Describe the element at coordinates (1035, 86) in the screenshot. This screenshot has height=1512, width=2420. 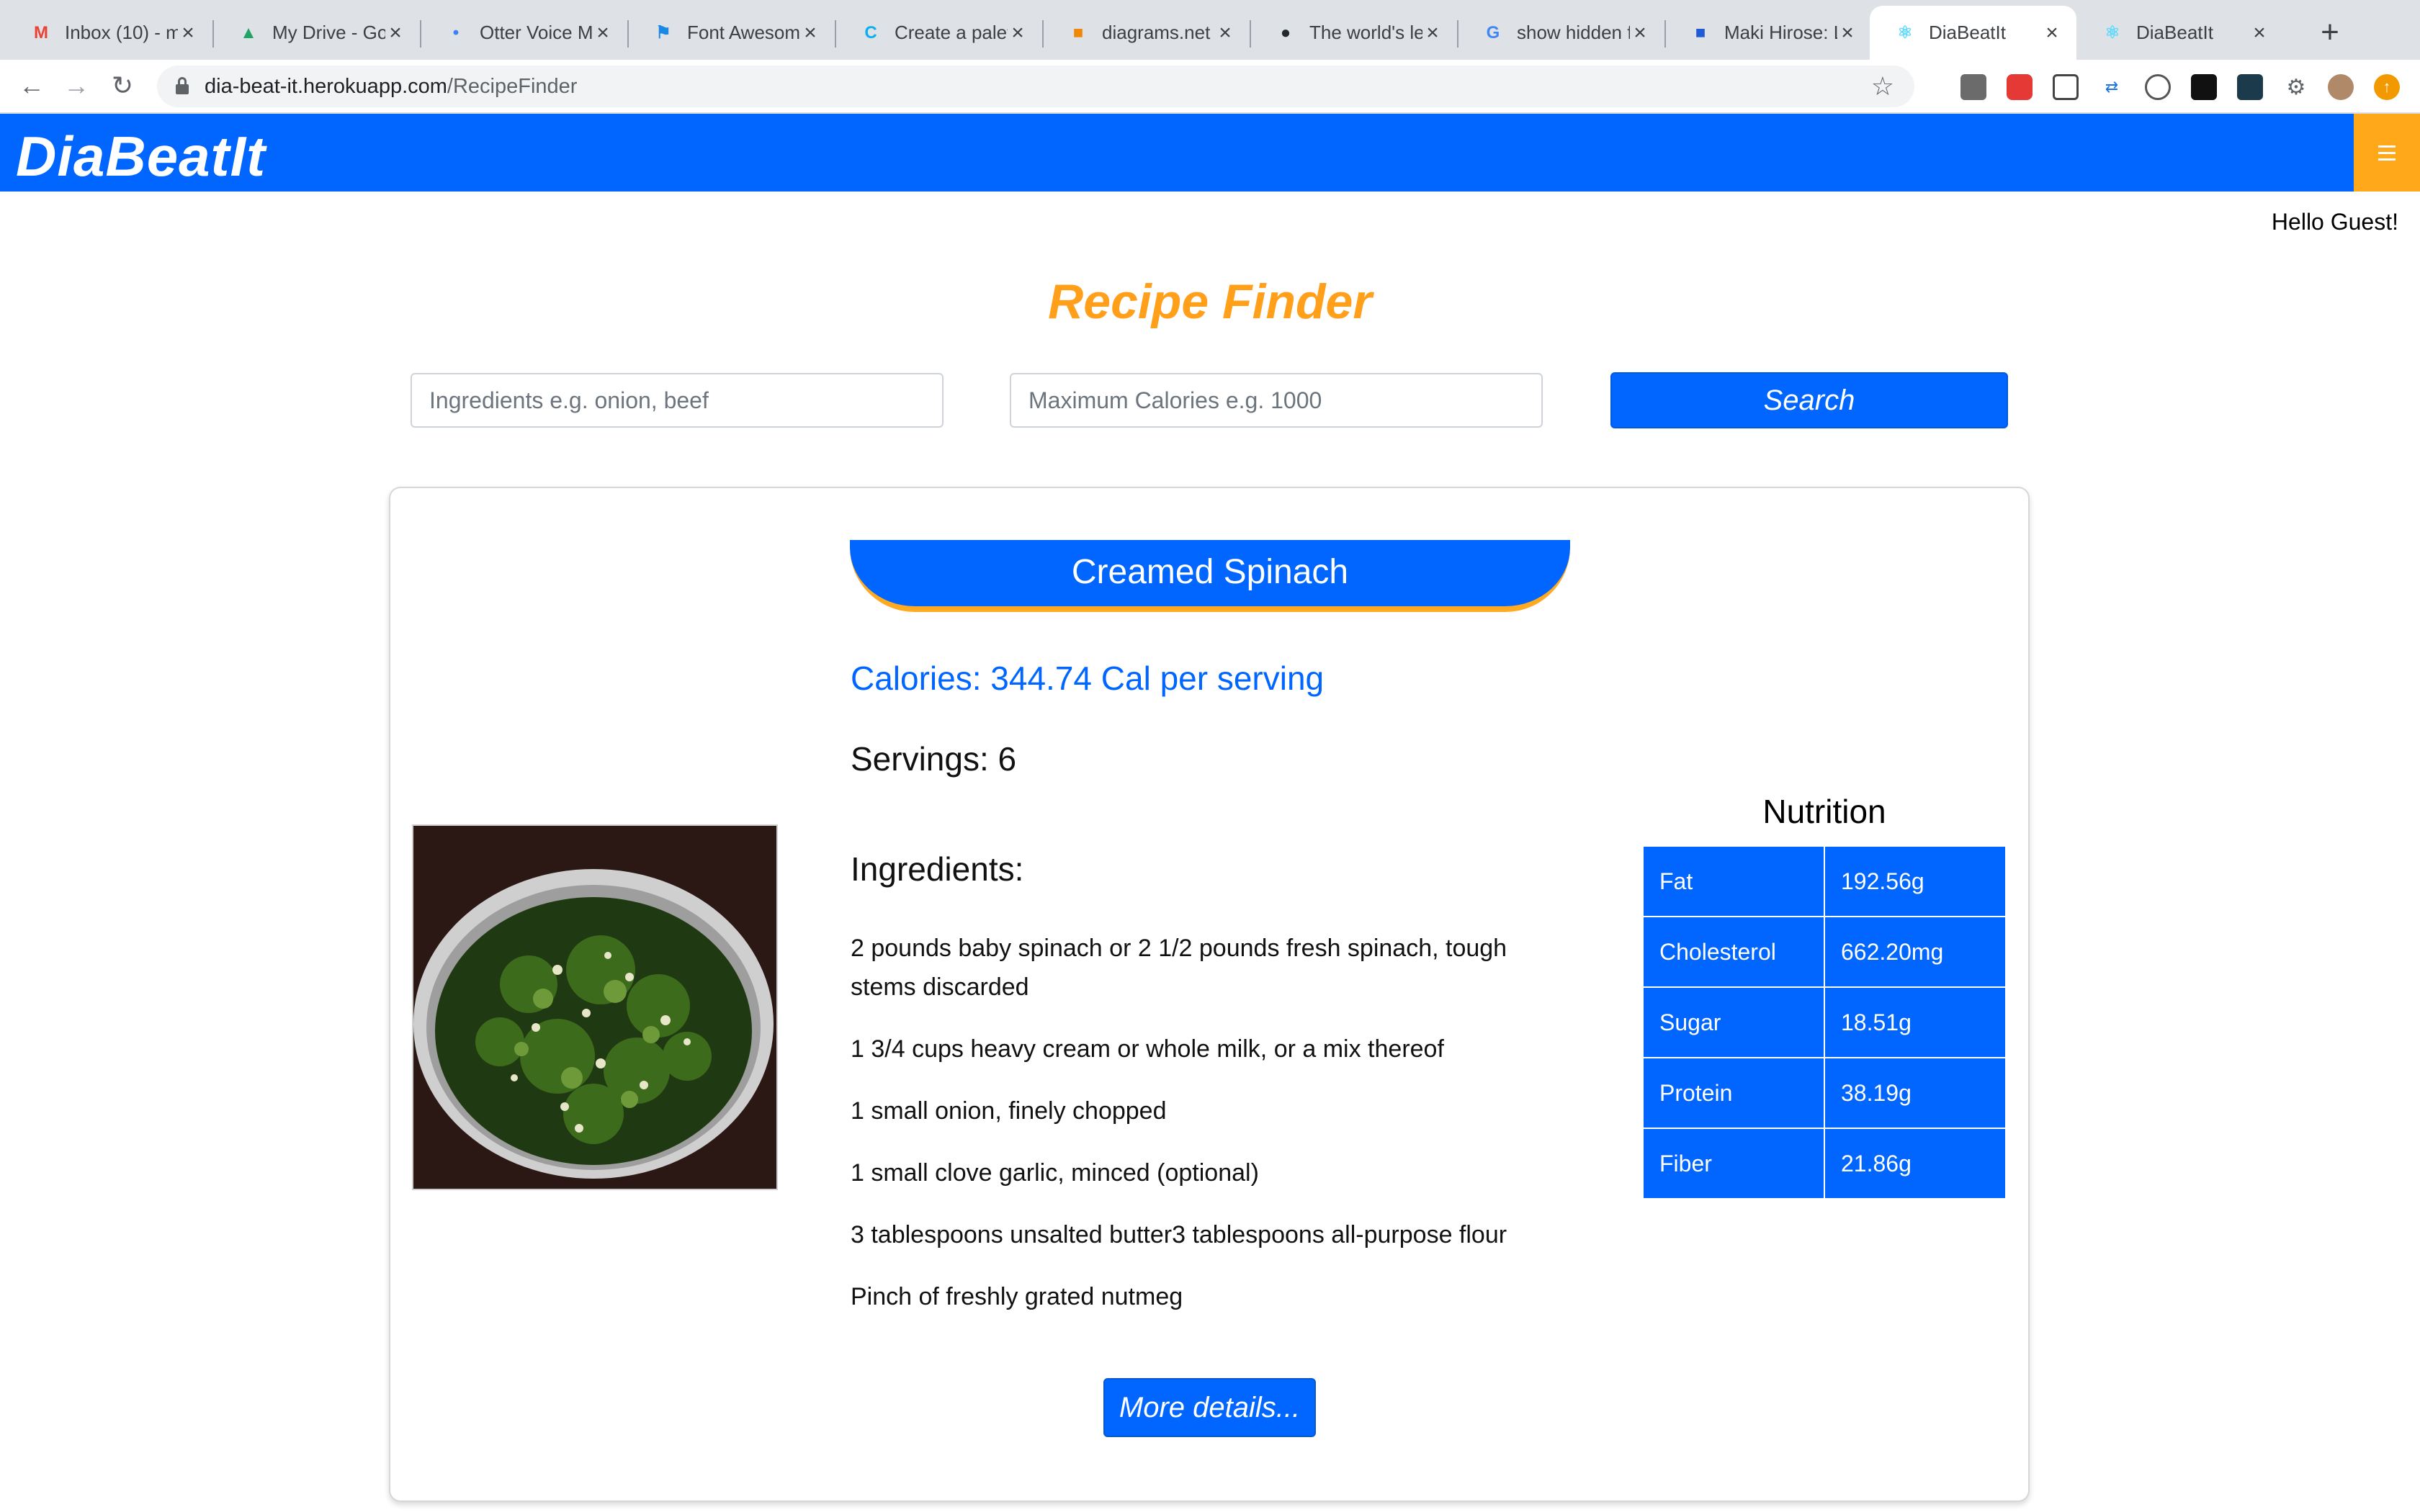
I see `address-bar: dia-beat-it.herokuapp.com/RecipeFinder ☆` at that location.